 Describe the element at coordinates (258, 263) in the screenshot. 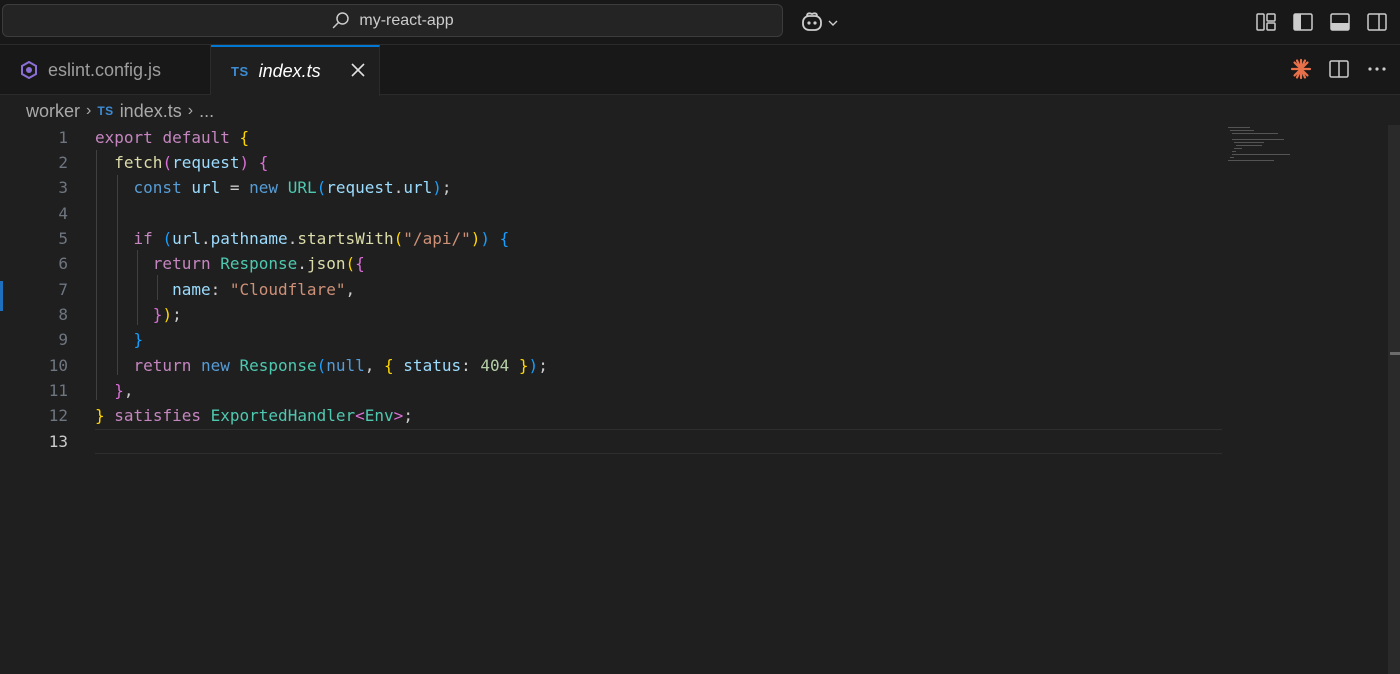

I see `code-line: return Response.json({` at that location.